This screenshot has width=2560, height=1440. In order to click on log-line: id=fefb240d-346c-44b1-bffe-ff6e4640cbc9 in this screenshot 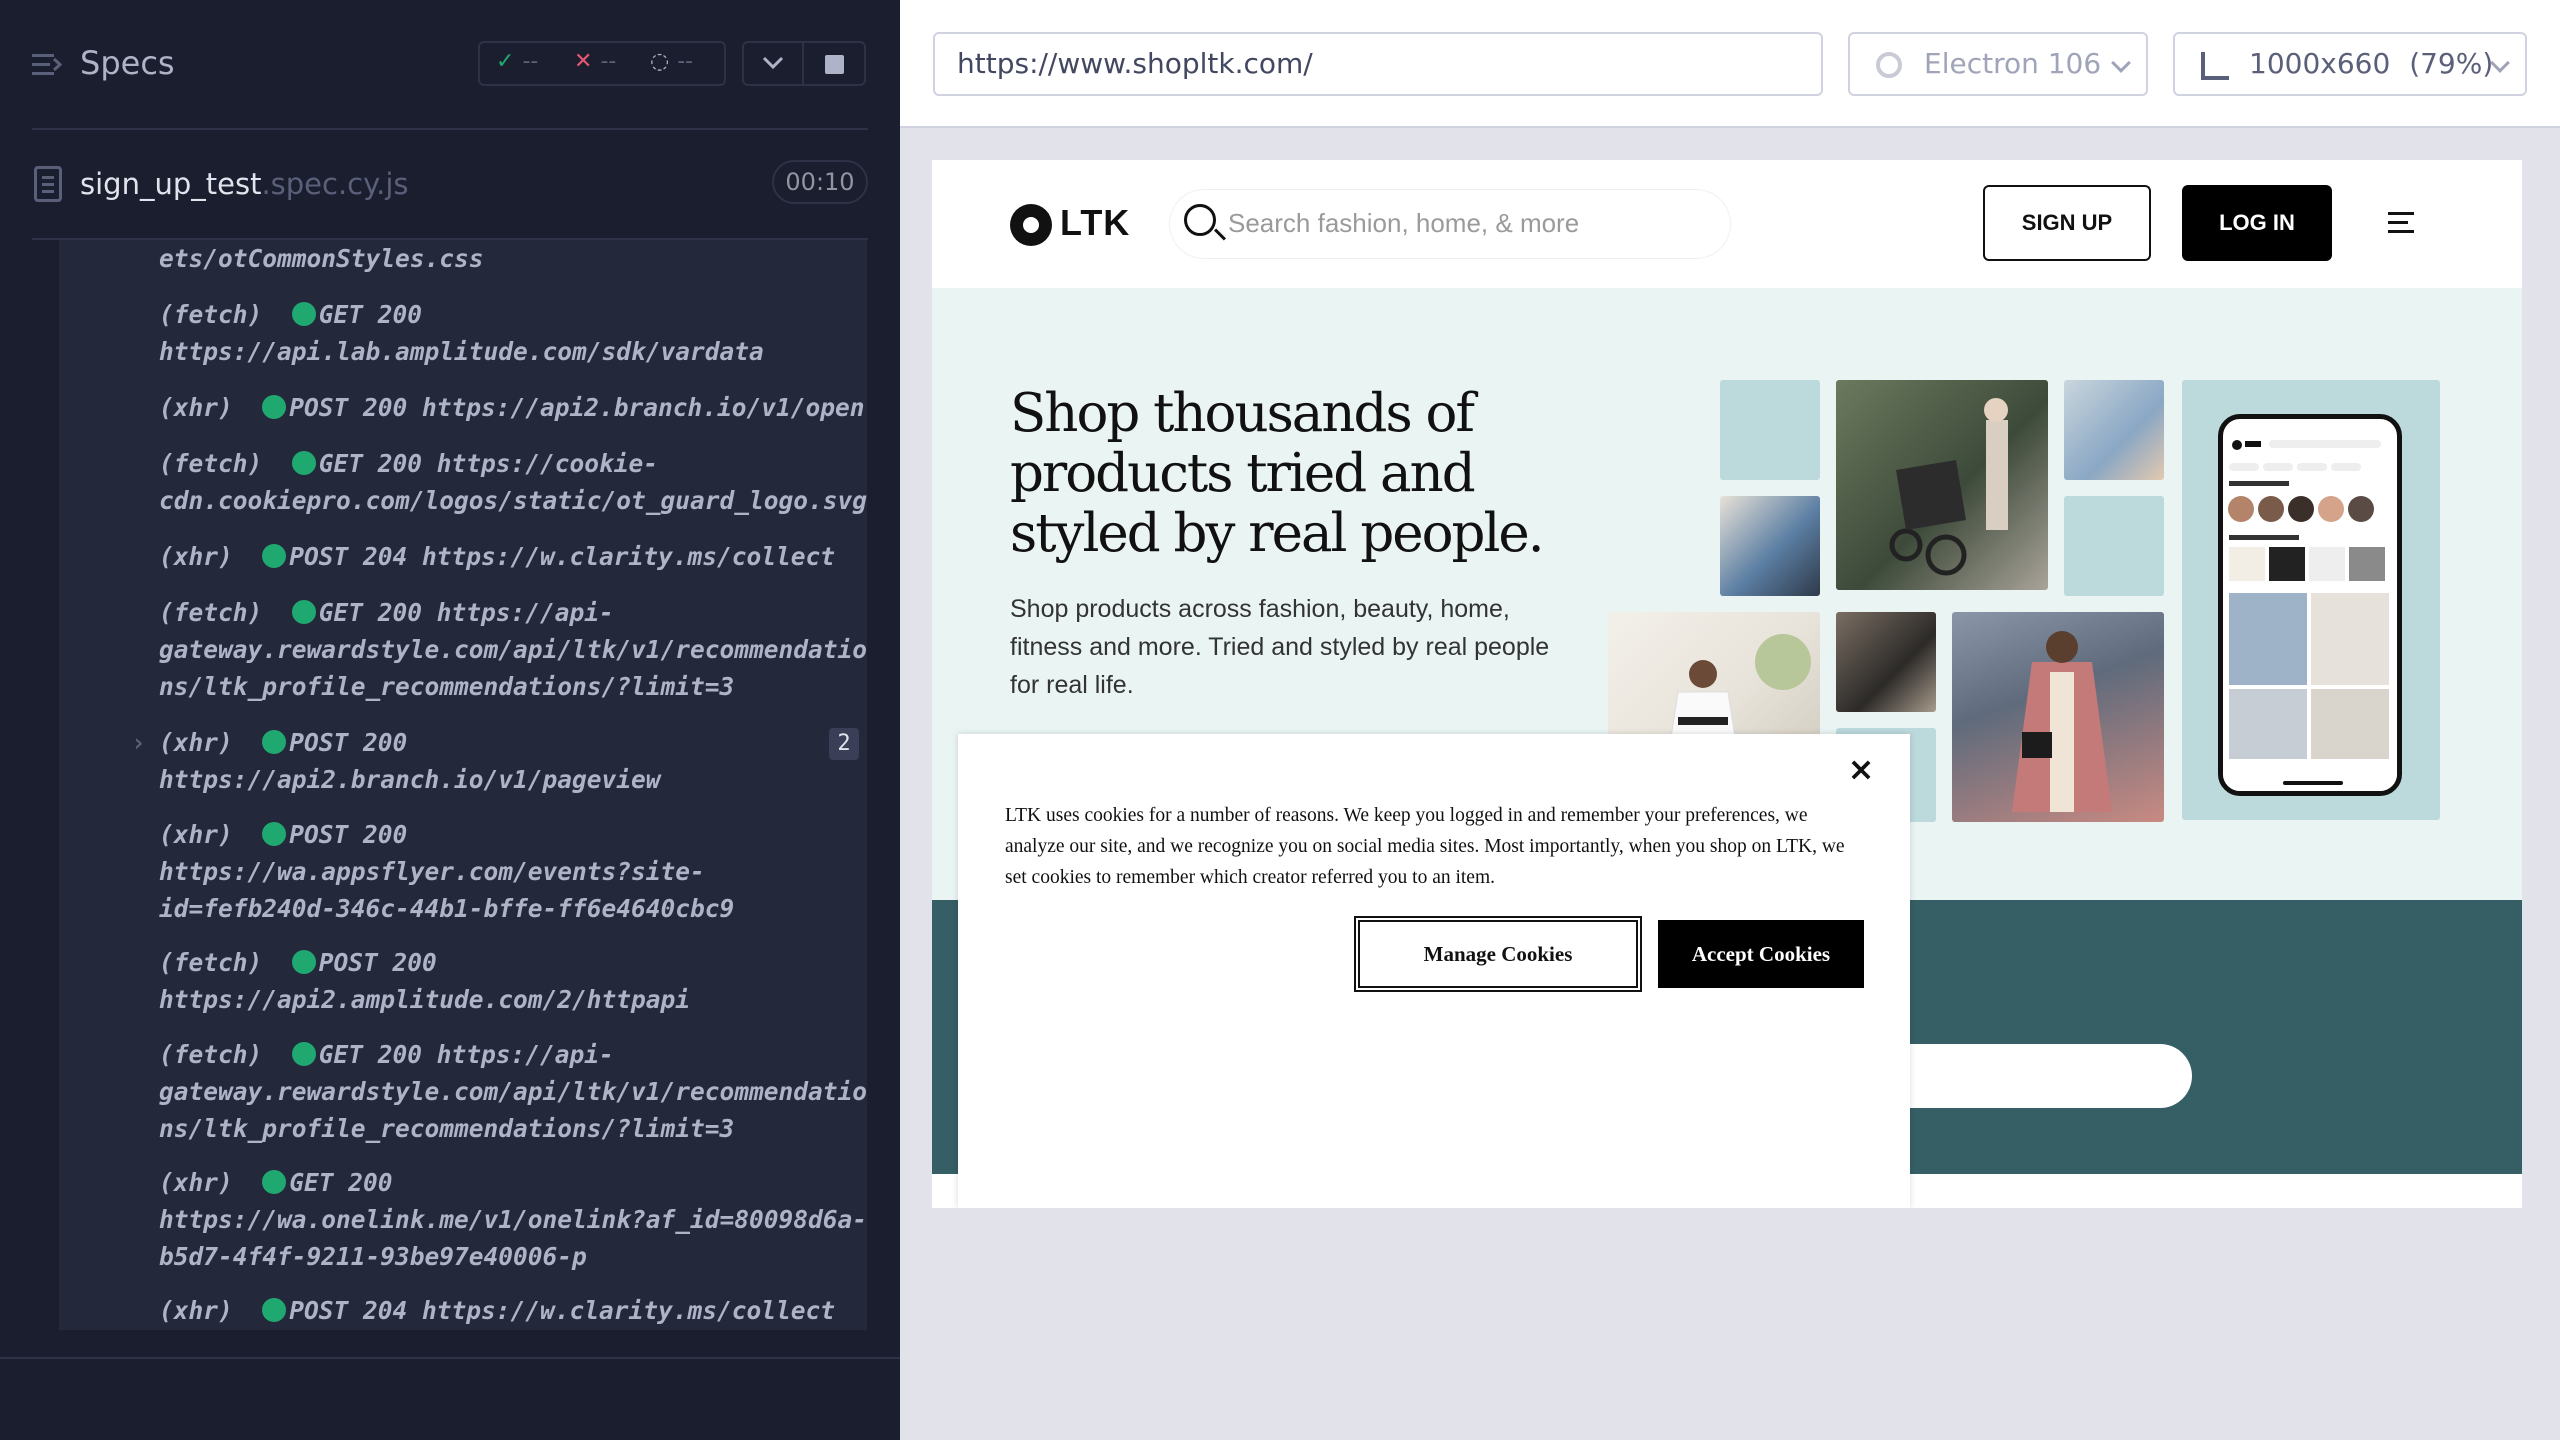, I will do `click(447, 908)`.